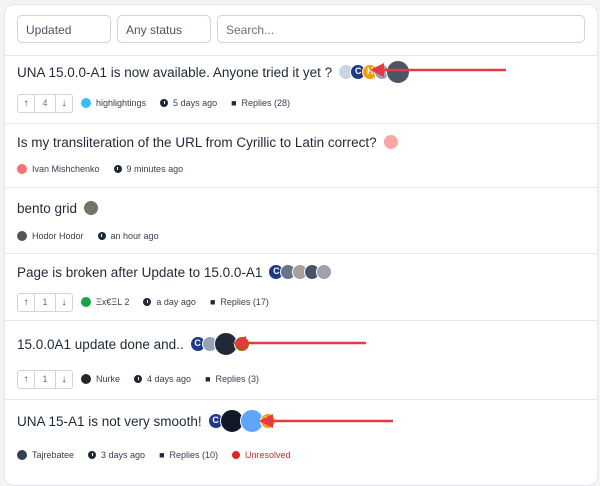 This screenshot has width=600, height=486. What do you see at coordinates (121, 103) in the screenshot?
I see `author-name: highlightings` at bounding box center [121, 103].